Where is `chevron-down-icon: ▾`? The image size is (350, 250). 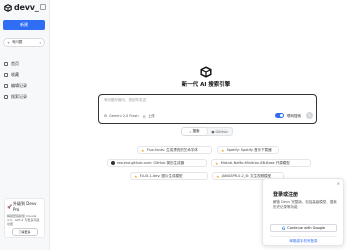 chevron-down-icon: ▾ is located at coordinates (40, 42).